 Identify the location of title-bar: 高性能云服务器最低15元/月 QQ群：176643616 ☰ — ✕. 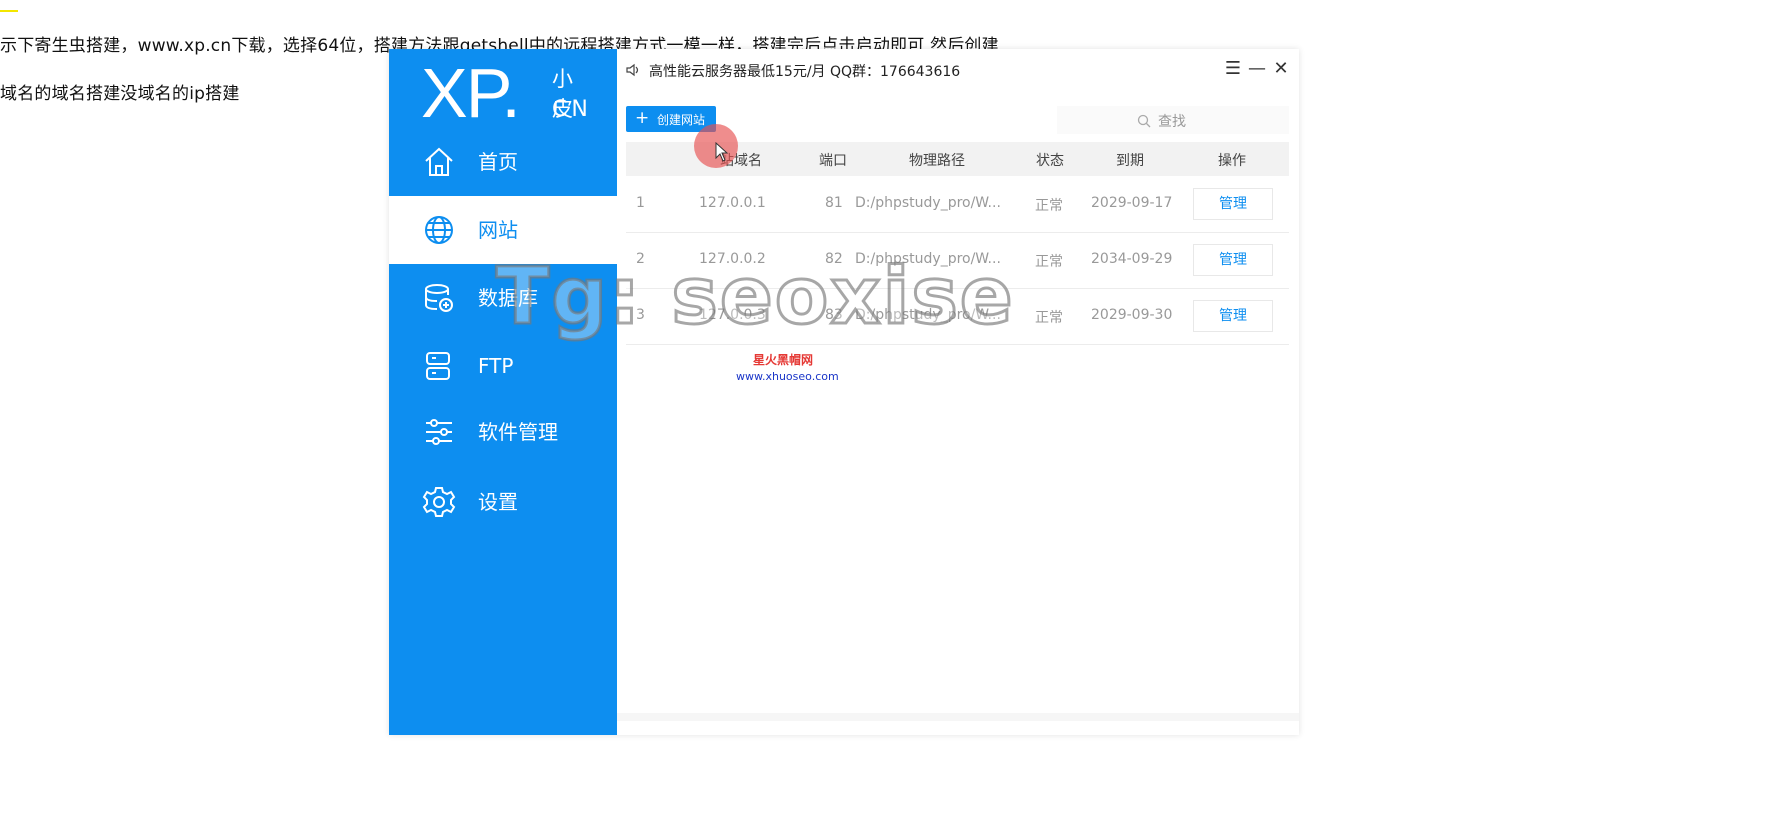
(958, 71).